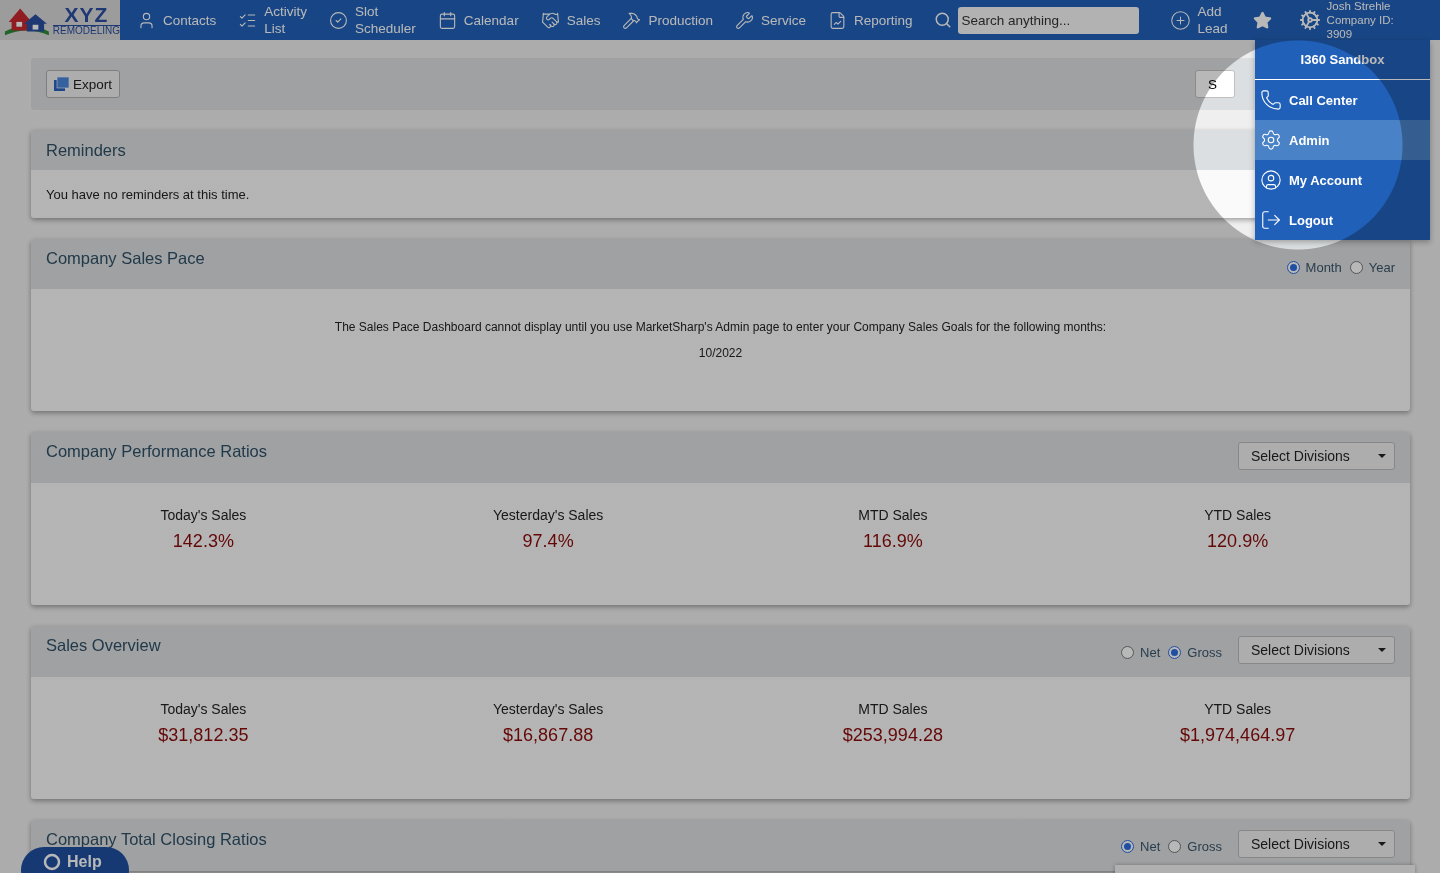 This screenshot has height=873, width=1440. Describe the element at coordinates (667, 20) in the screenshot. I see `nav-menu-item: Production` at that location.